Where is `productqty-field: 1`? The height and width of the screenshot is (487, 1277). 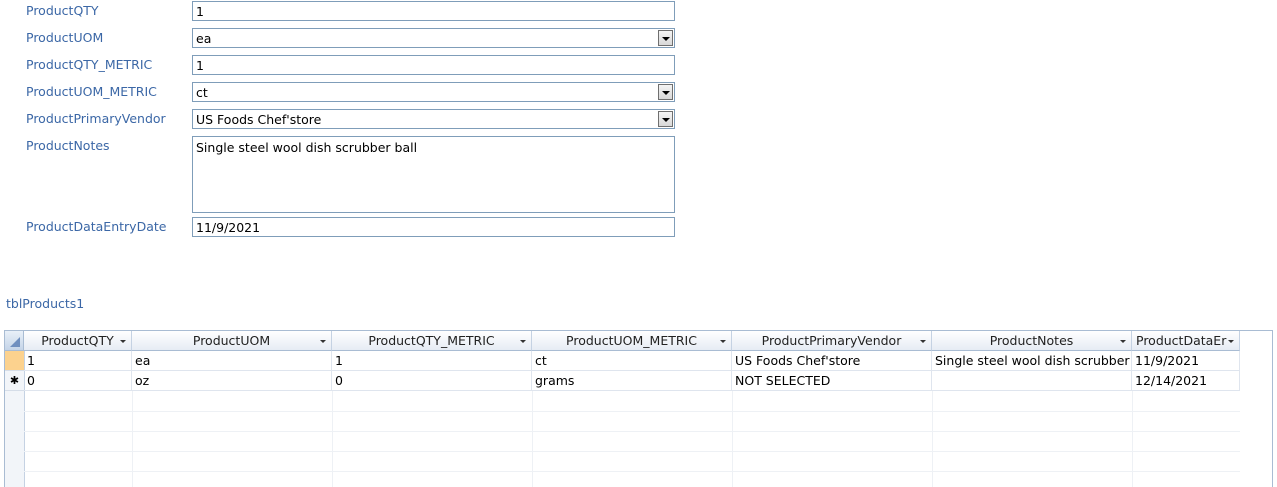
productqty-field: 1 is located at coordinates (433, 11).